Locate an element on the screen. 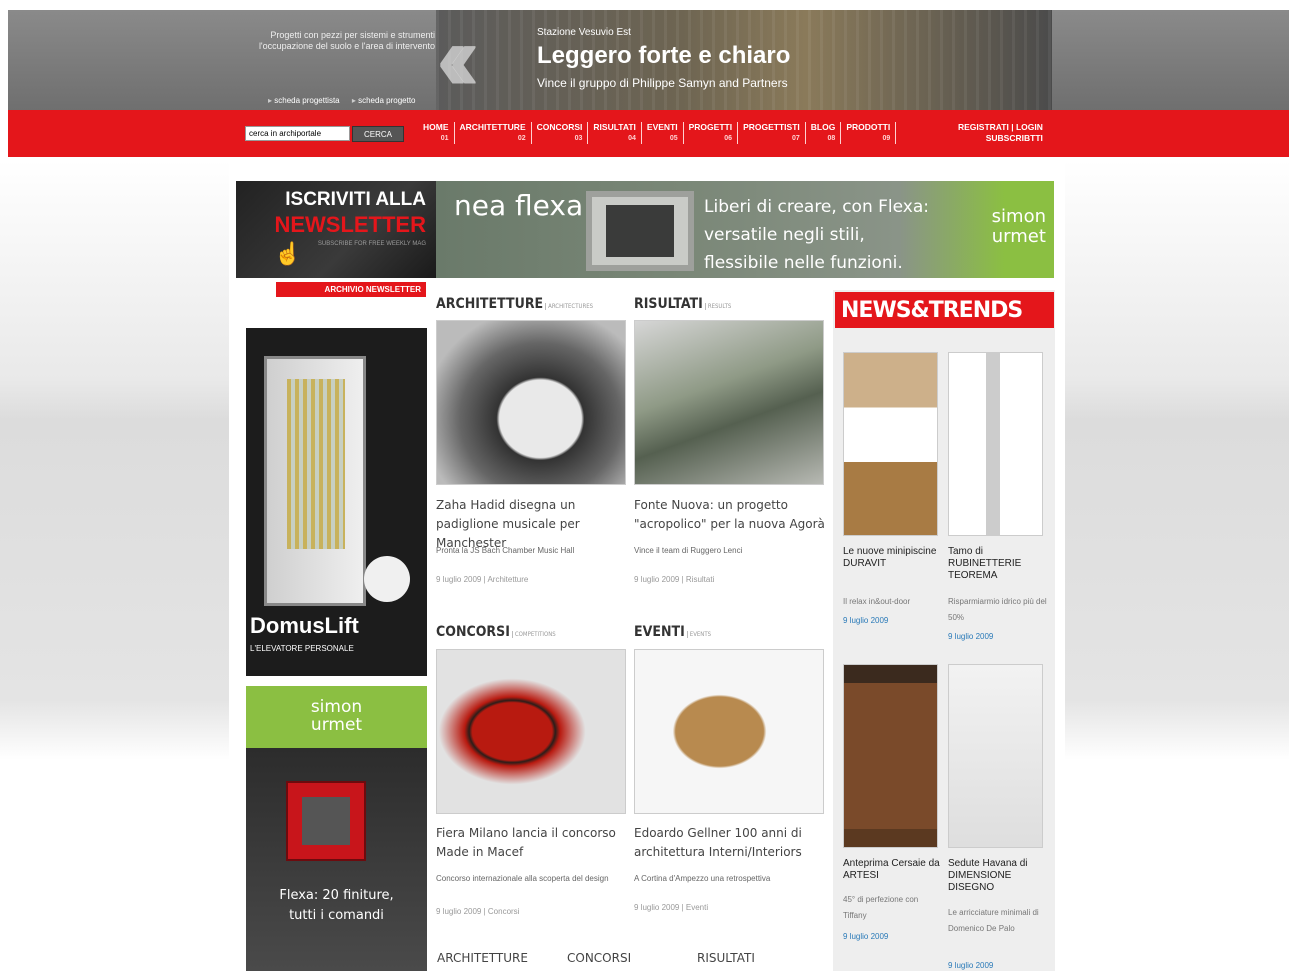 Image resolution: width=1289 pixels, height=971 pixels. flexa-line-1: Liberi di creare, con Flexa: is located at coordinates (816, 207).